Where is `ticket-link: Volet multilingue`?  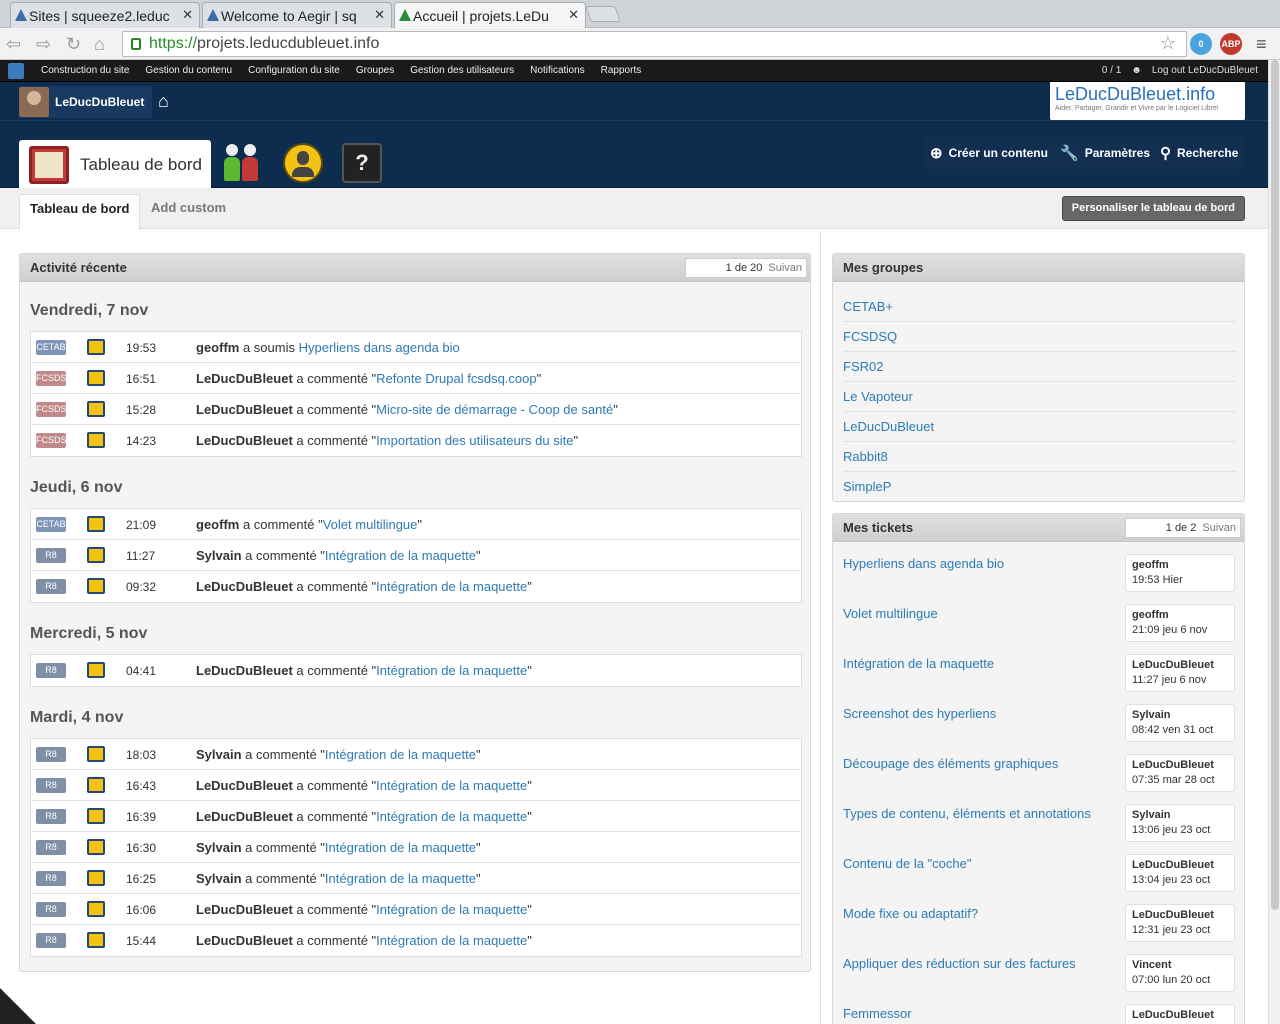
ticket-link: Volet multilingue is located at coordinates (978, 613).